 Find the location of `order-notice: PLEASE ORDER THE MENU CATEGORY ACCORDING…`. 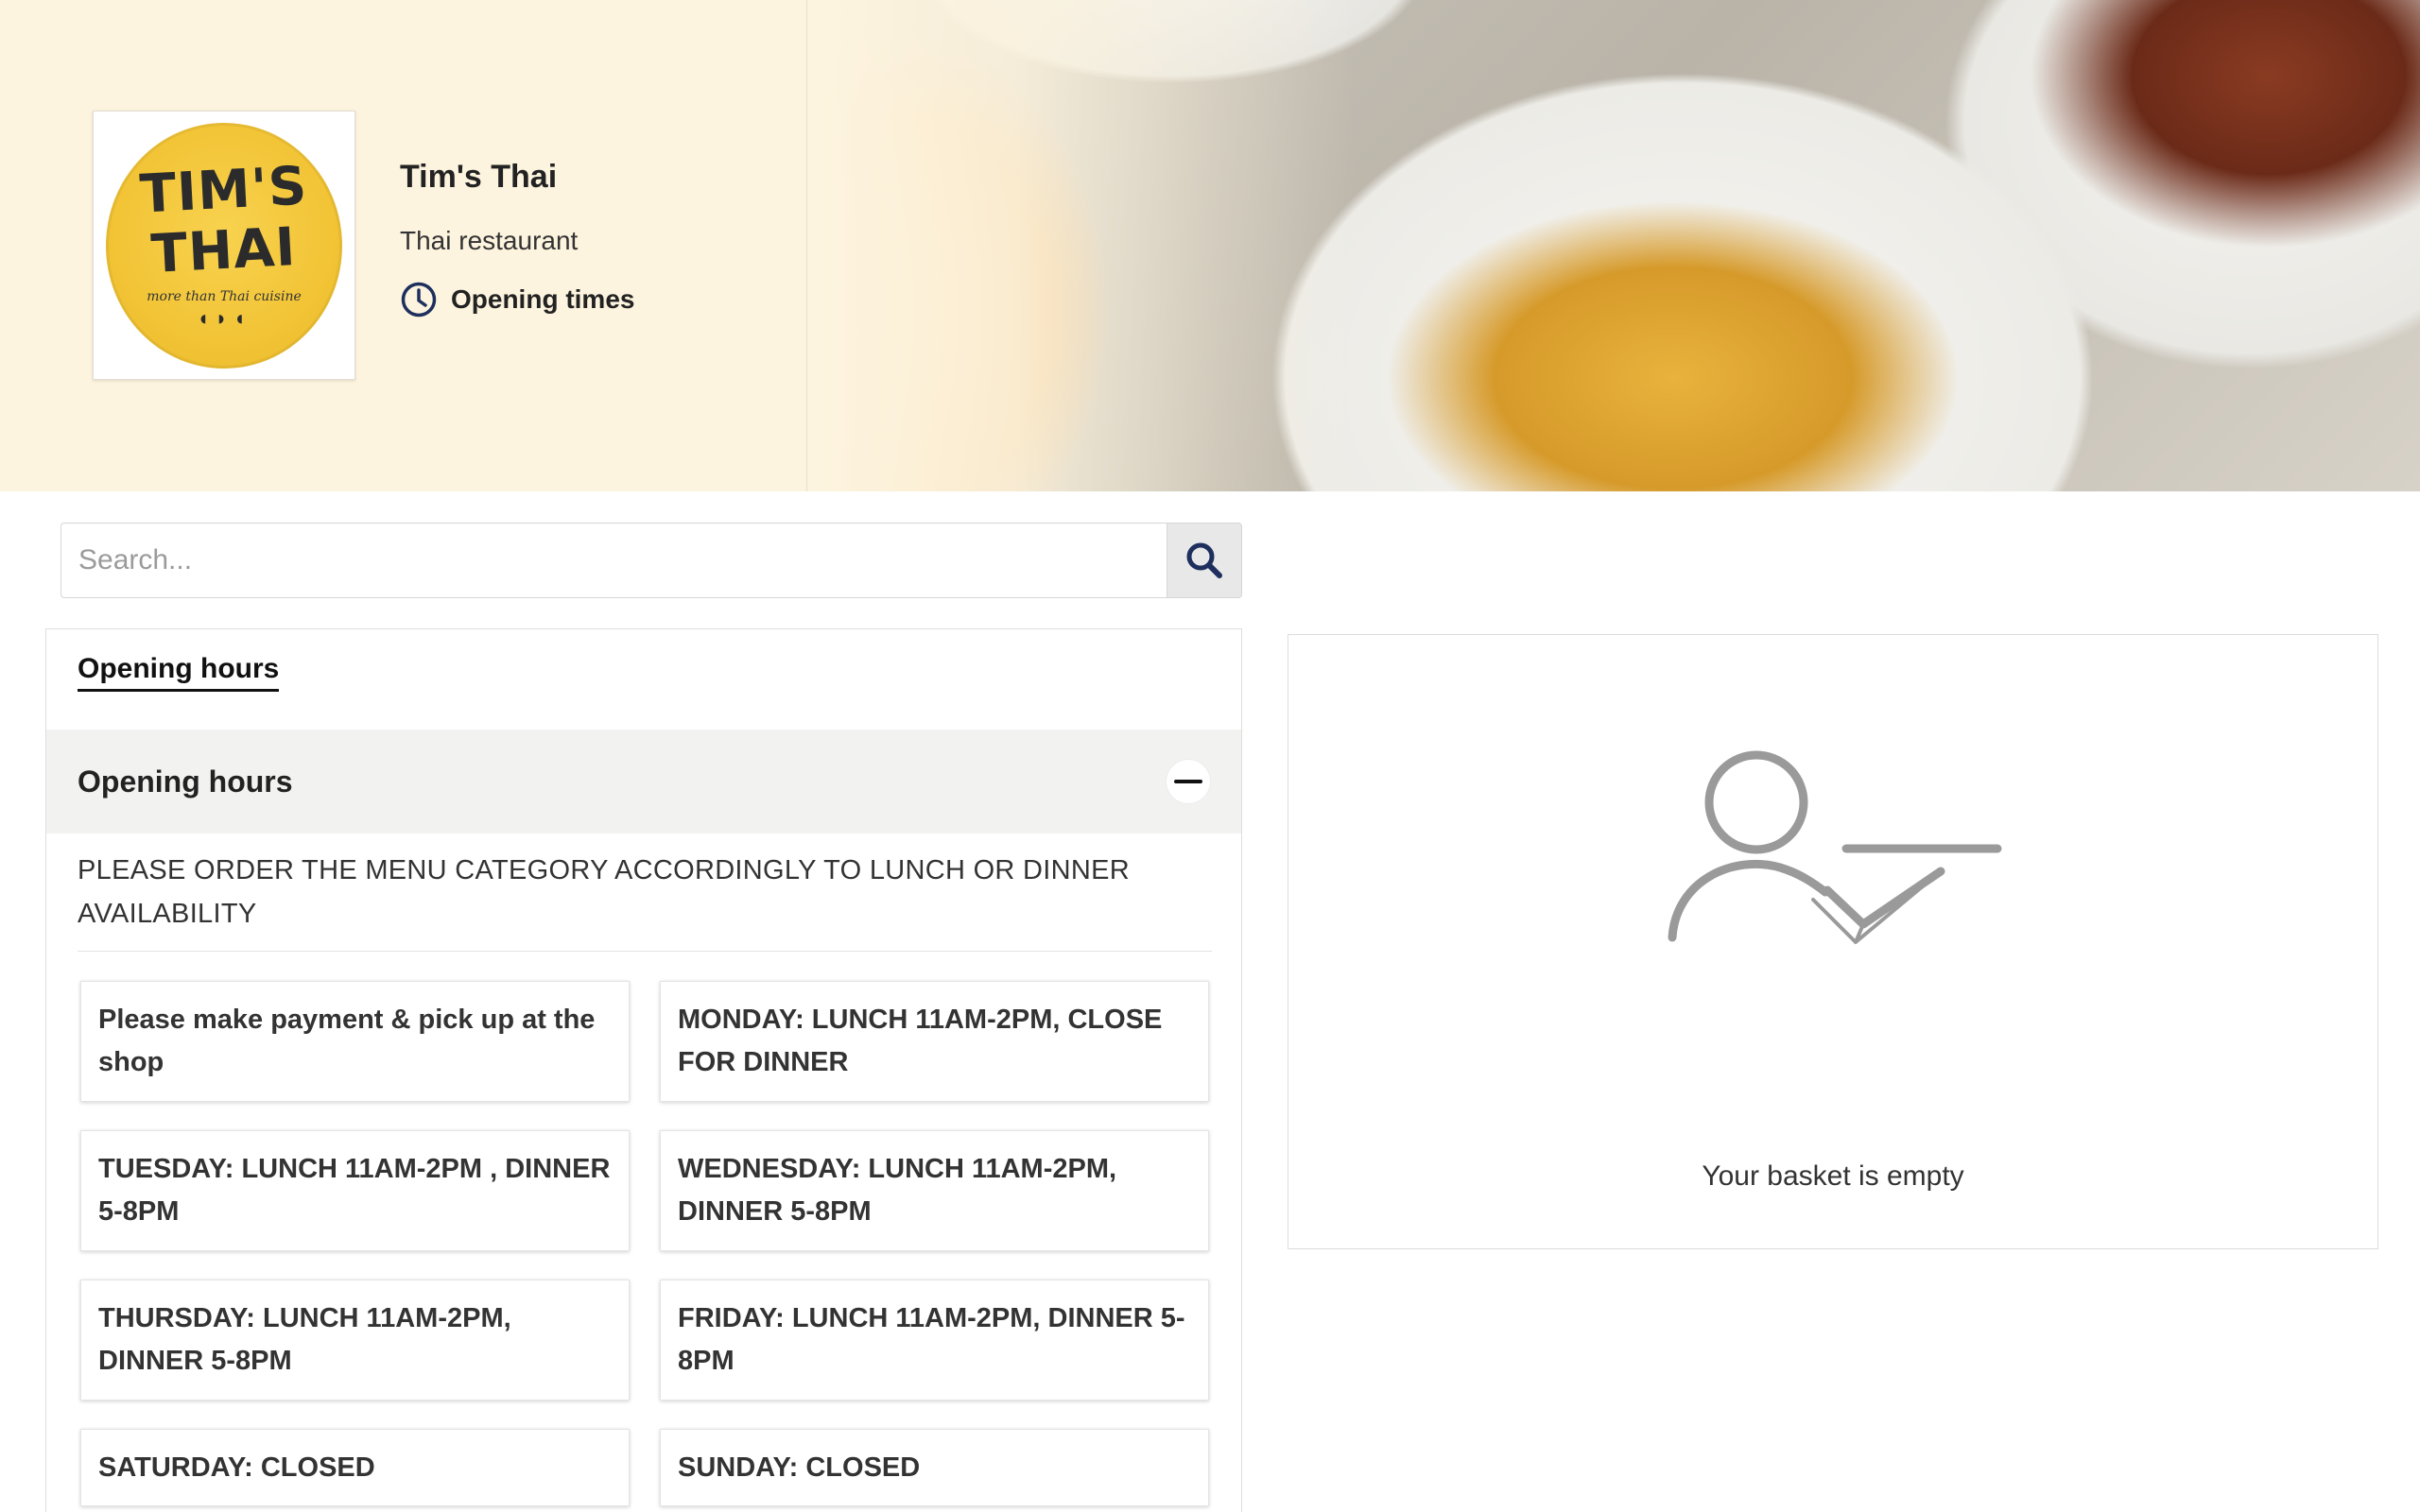

order-notice: PLEASE ORDER THE MENU CATEGORY ACCORDING… is located at coordinates (604, 892).